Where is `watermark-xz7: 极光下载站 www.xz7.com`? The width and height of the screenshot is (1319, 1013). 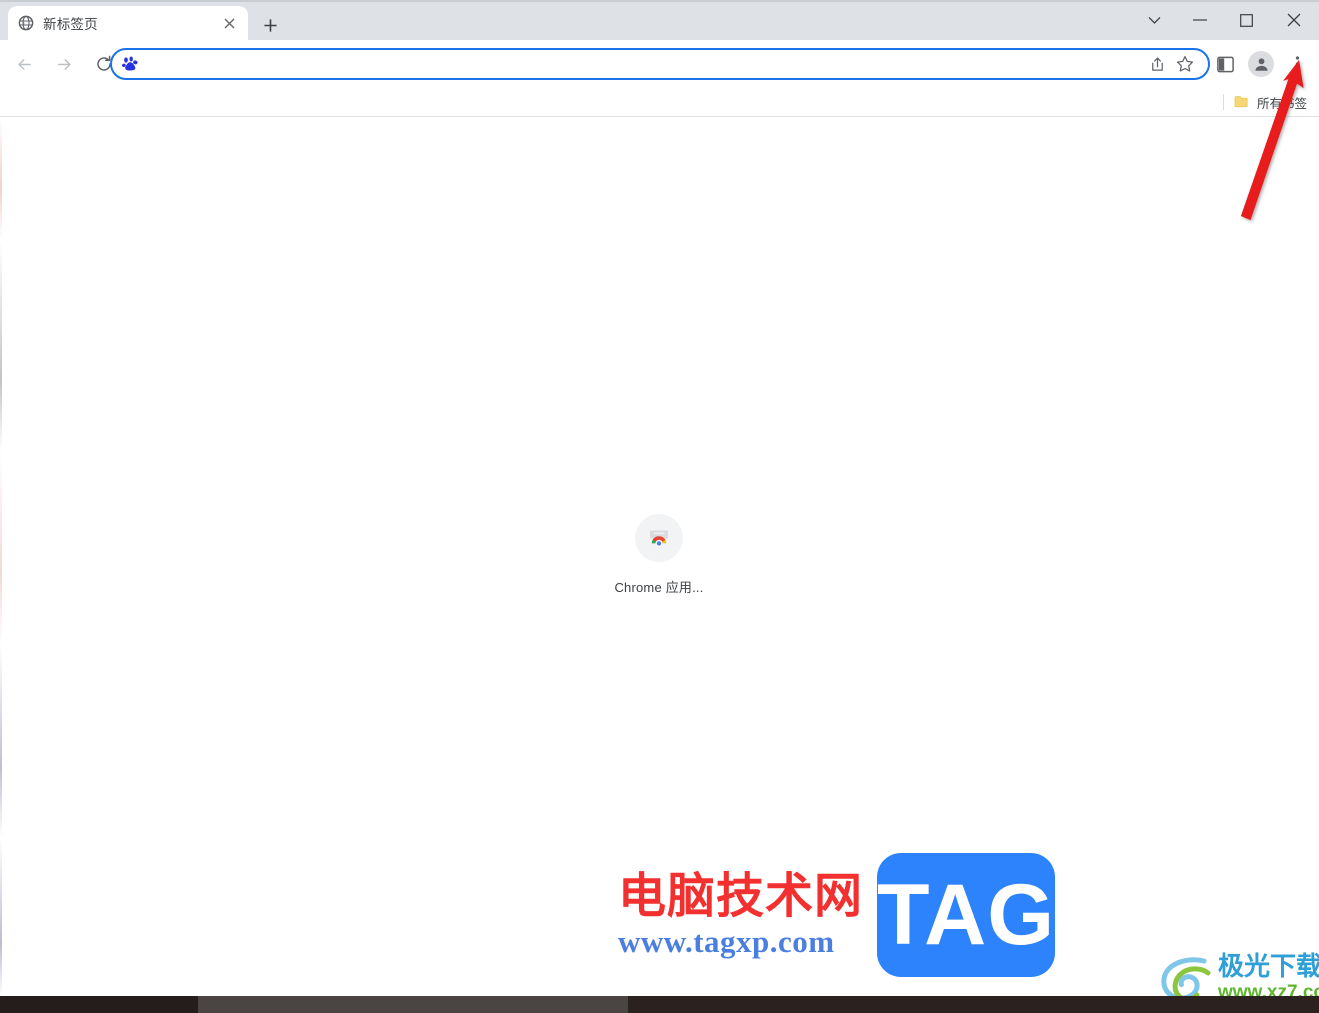
watermark-xz7: 极光下载站 www.xz7.com is located at coordinates (1238, 974).